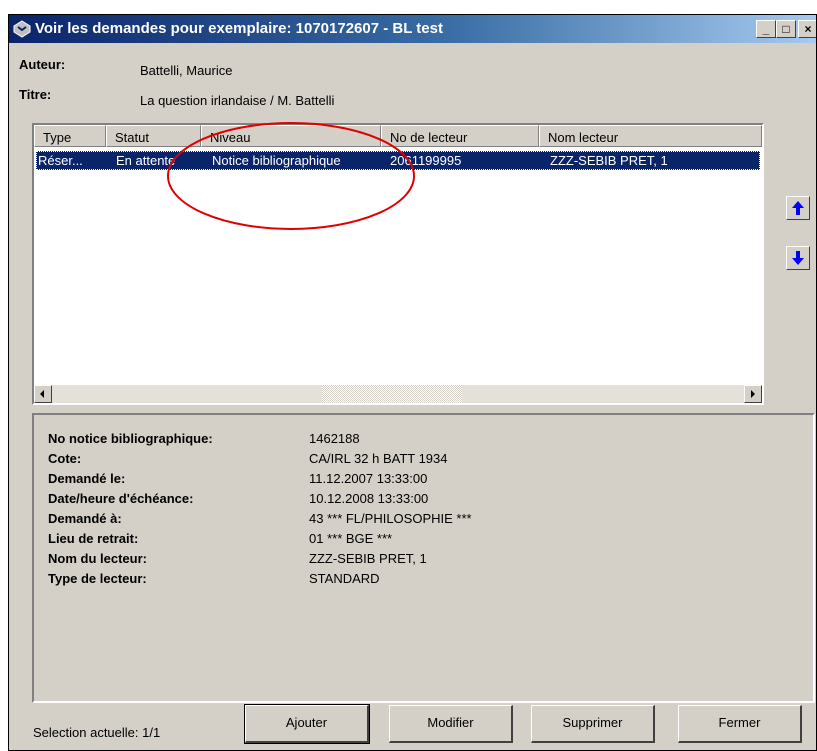  What do you see at coordinates (609, 160) in the screenshot?
I see `cell-nom-lecteur: ZZZ-SEBIB PRET, 1` at bounding box center [609, 160].